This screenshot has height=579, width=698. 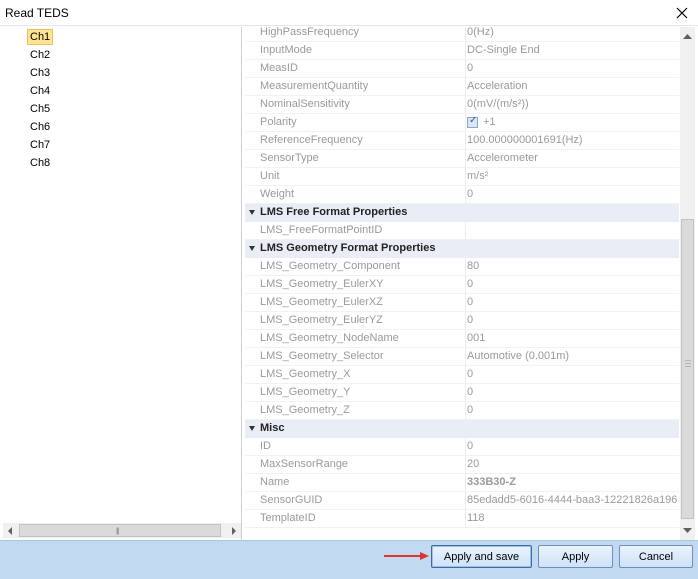 I want to click on property-value: 85edadd5-6016-4444-baa3-12221826a196, so click(x=572, y=500).